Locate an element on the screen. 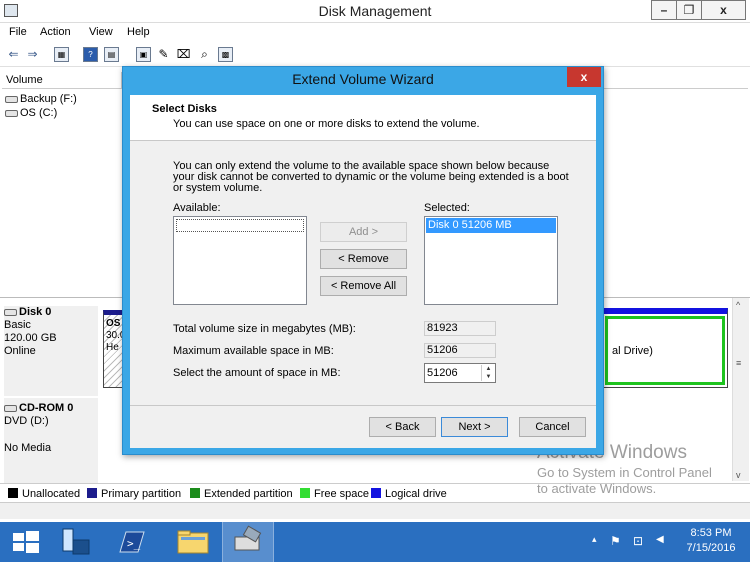 Image resolution: width=750 pixels, height=562 pixels. menu-file: File is located at coordinates (18, 32).